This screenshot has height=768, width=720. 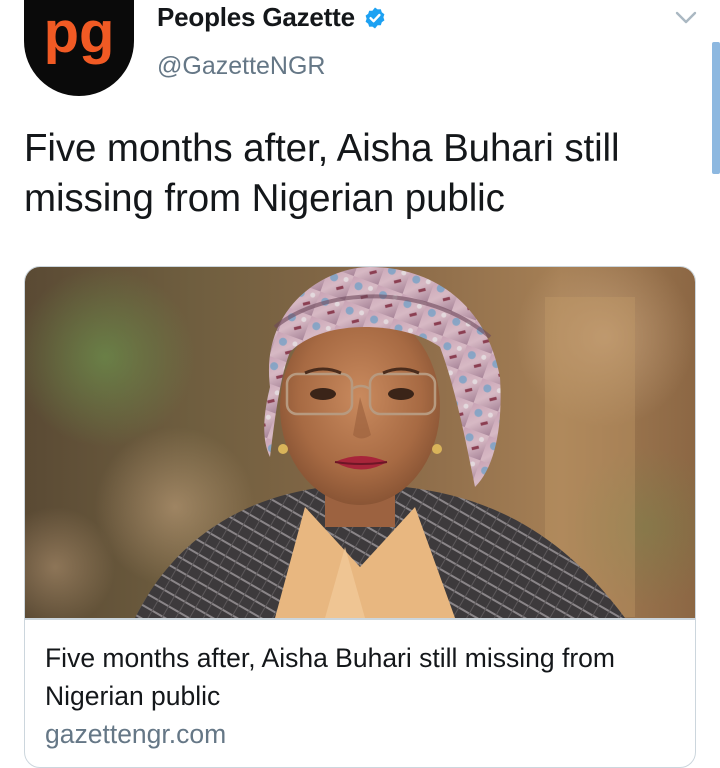 I want to click on account-name-row: Peoples Gazette, so click(x=272, y=17).